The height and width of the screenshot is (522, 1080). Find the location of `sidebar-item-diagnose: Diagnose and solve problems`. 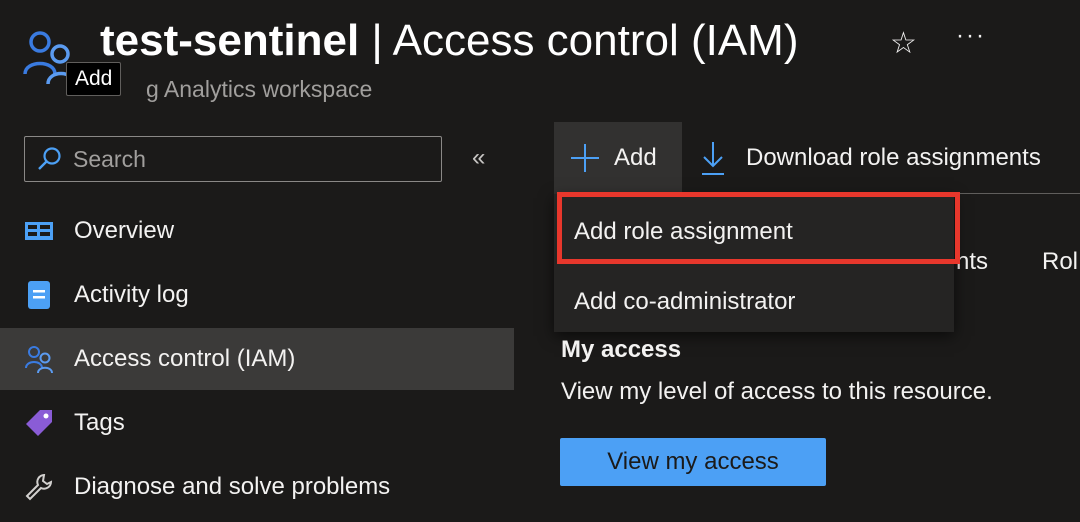

sidebar-item-diagnose: Diagnose and solve problems is located at coordinates (257, 487).